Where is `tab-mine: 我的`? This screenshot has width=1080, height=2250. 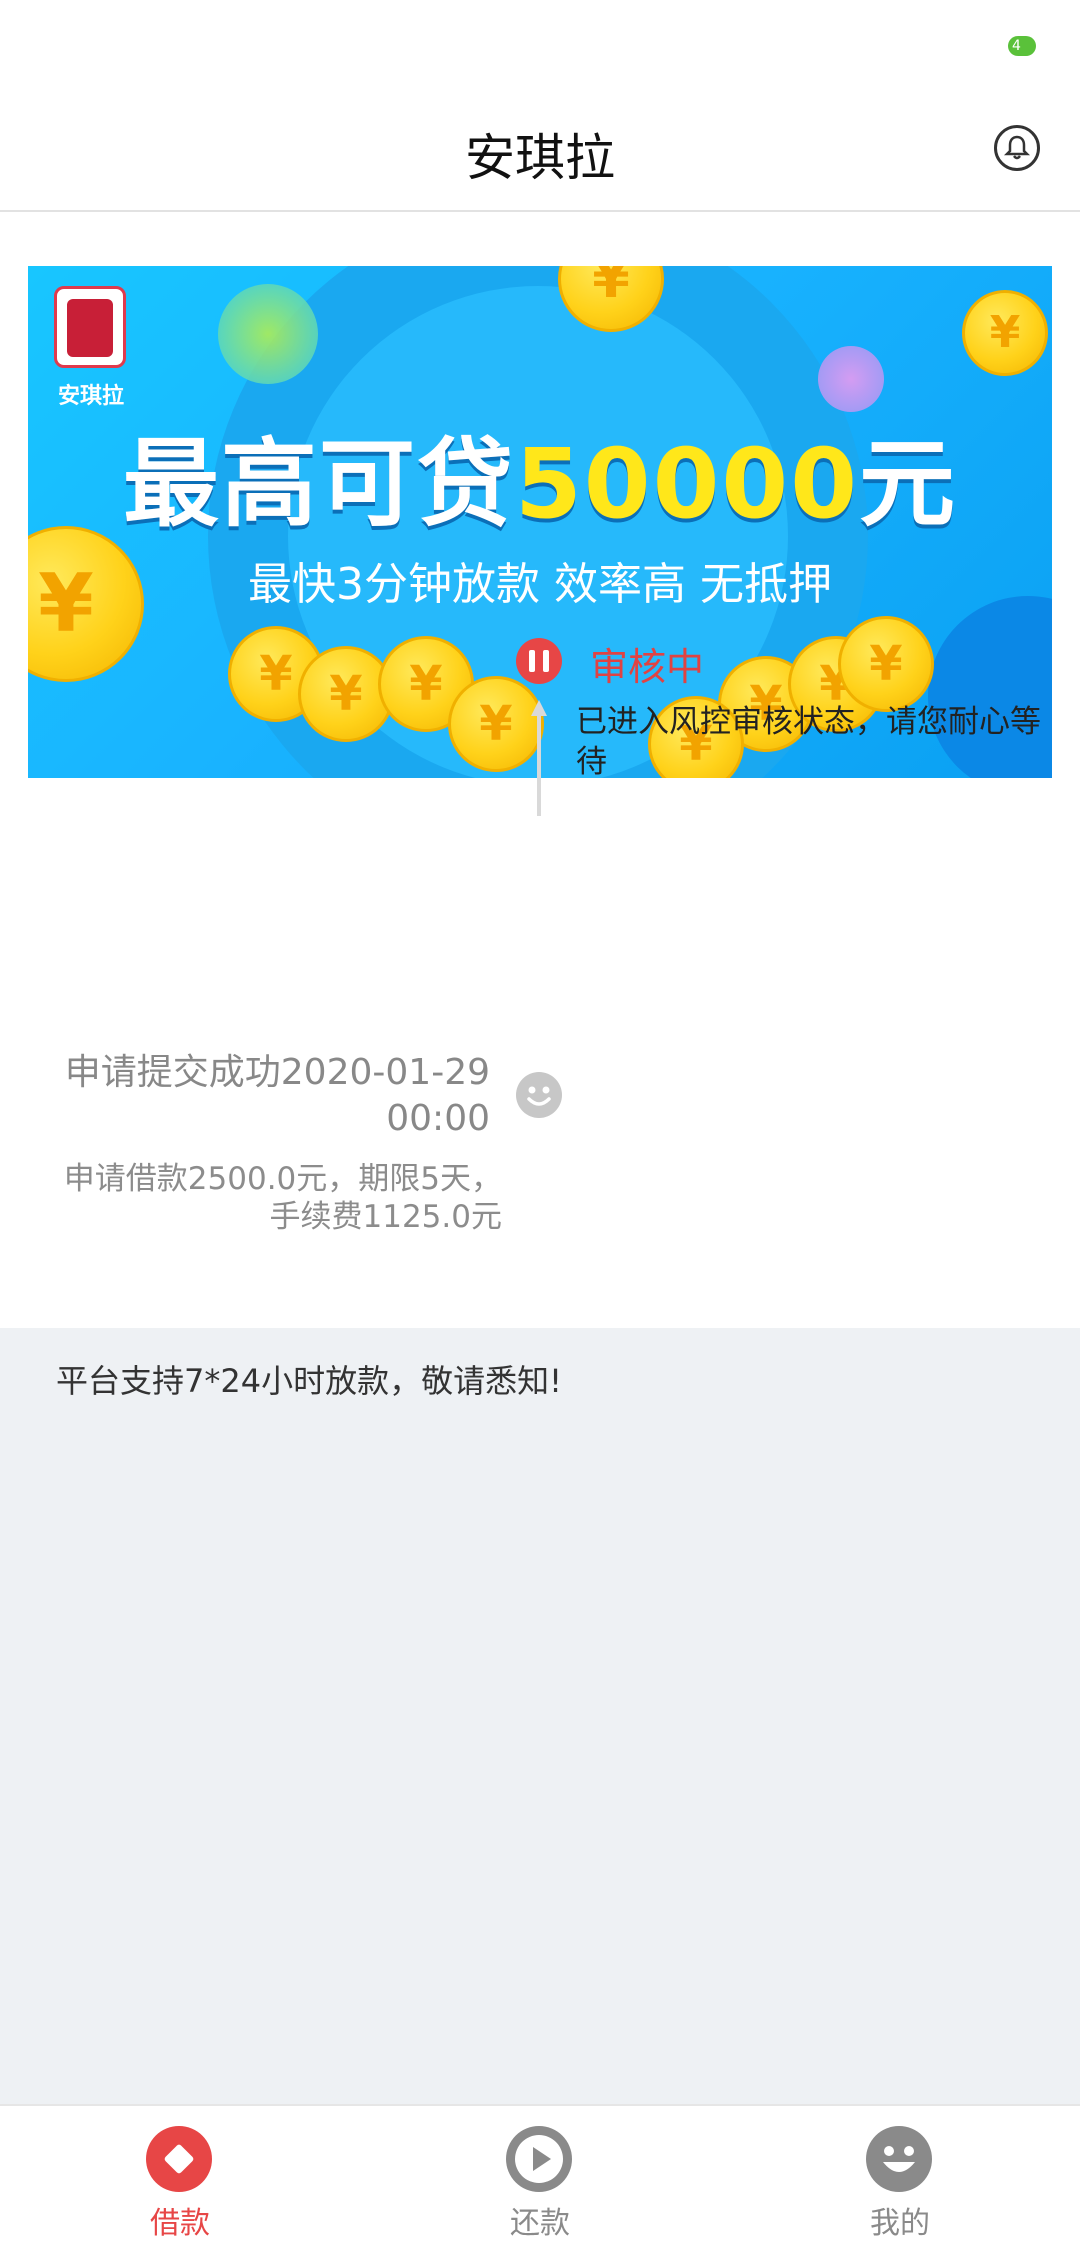 tab-mine: 我的 is located at coordinates (900, 2178).